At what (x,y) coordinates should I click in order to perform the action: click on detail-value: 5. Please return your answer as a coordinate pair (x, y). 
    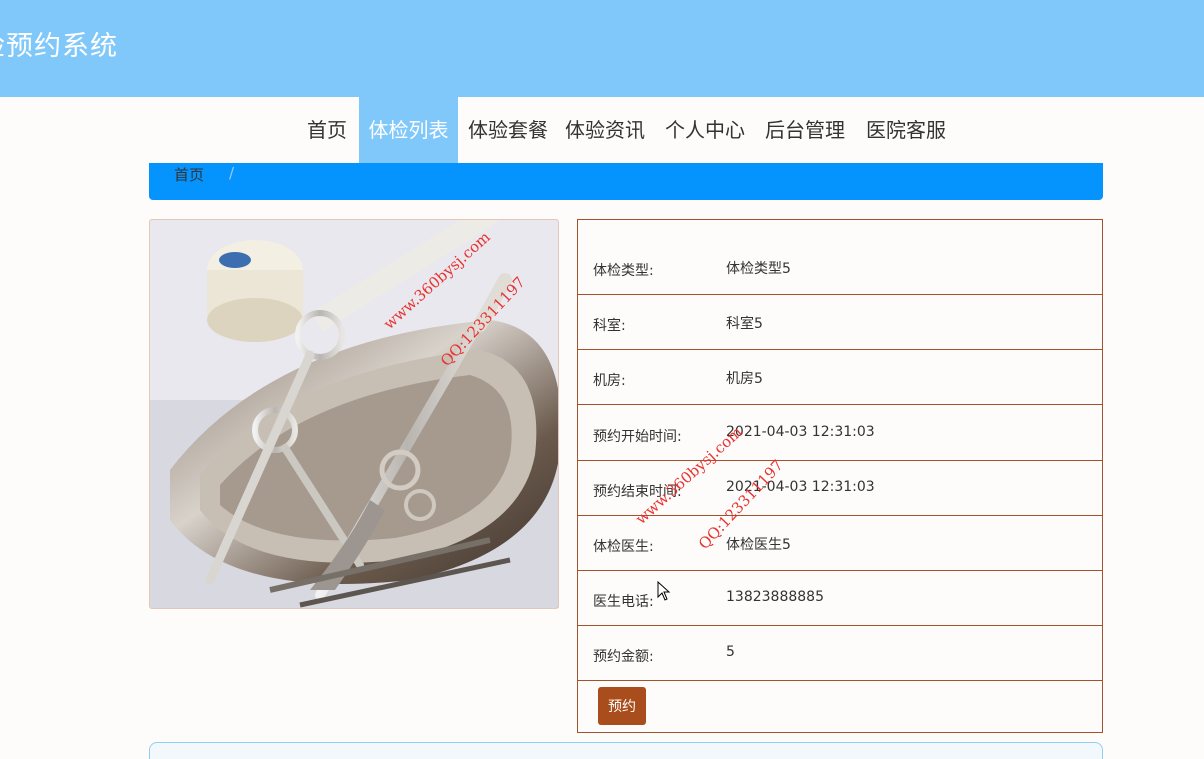
    Looking at the image, I should click on (730, 652).